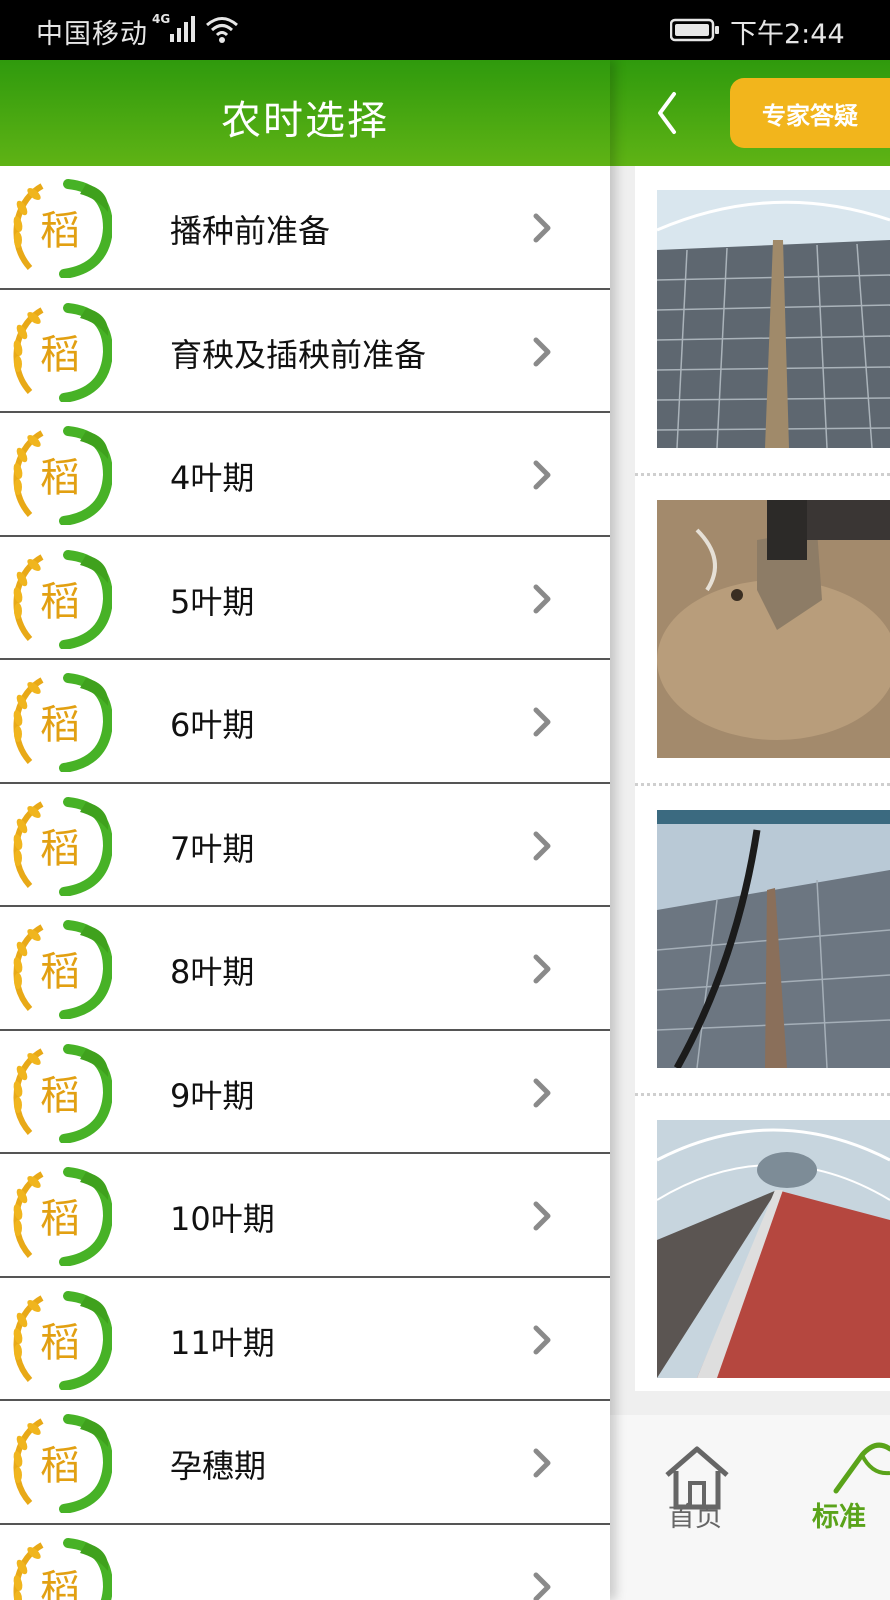 Image resolution: width=890 pixels, height=1600 pixels. What do you see at coordinates (305, 1216) in the screenshot?
I see `list-item: 稻 10叶期` at bounding box center [305, 1216].